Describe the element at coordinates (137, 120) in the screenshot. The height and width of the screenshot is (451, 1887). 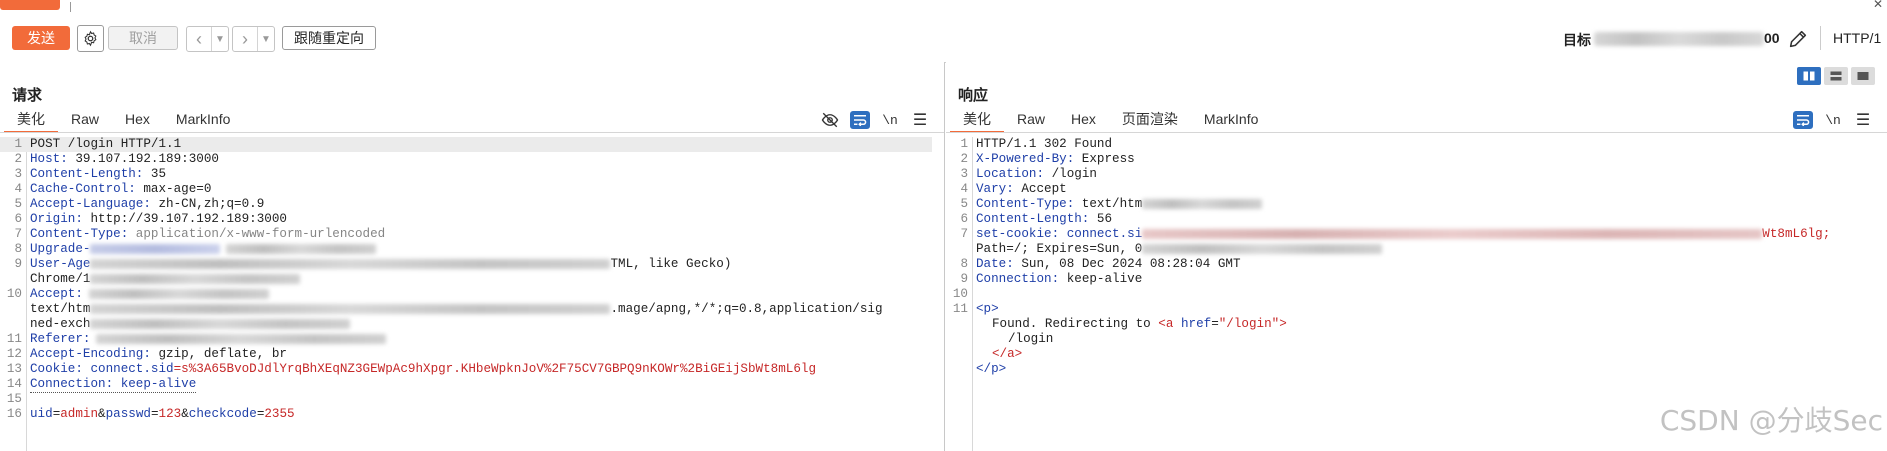
I see `request-tab-hex: Hex` at that location.